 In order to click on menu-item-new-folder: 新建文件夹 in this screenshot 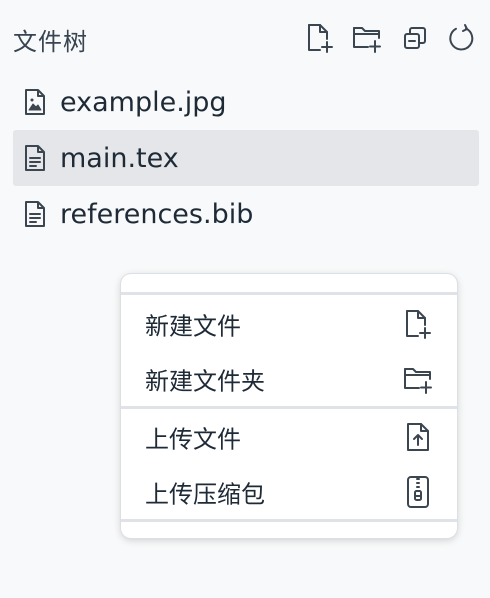, I will do `click(289, 379)`.